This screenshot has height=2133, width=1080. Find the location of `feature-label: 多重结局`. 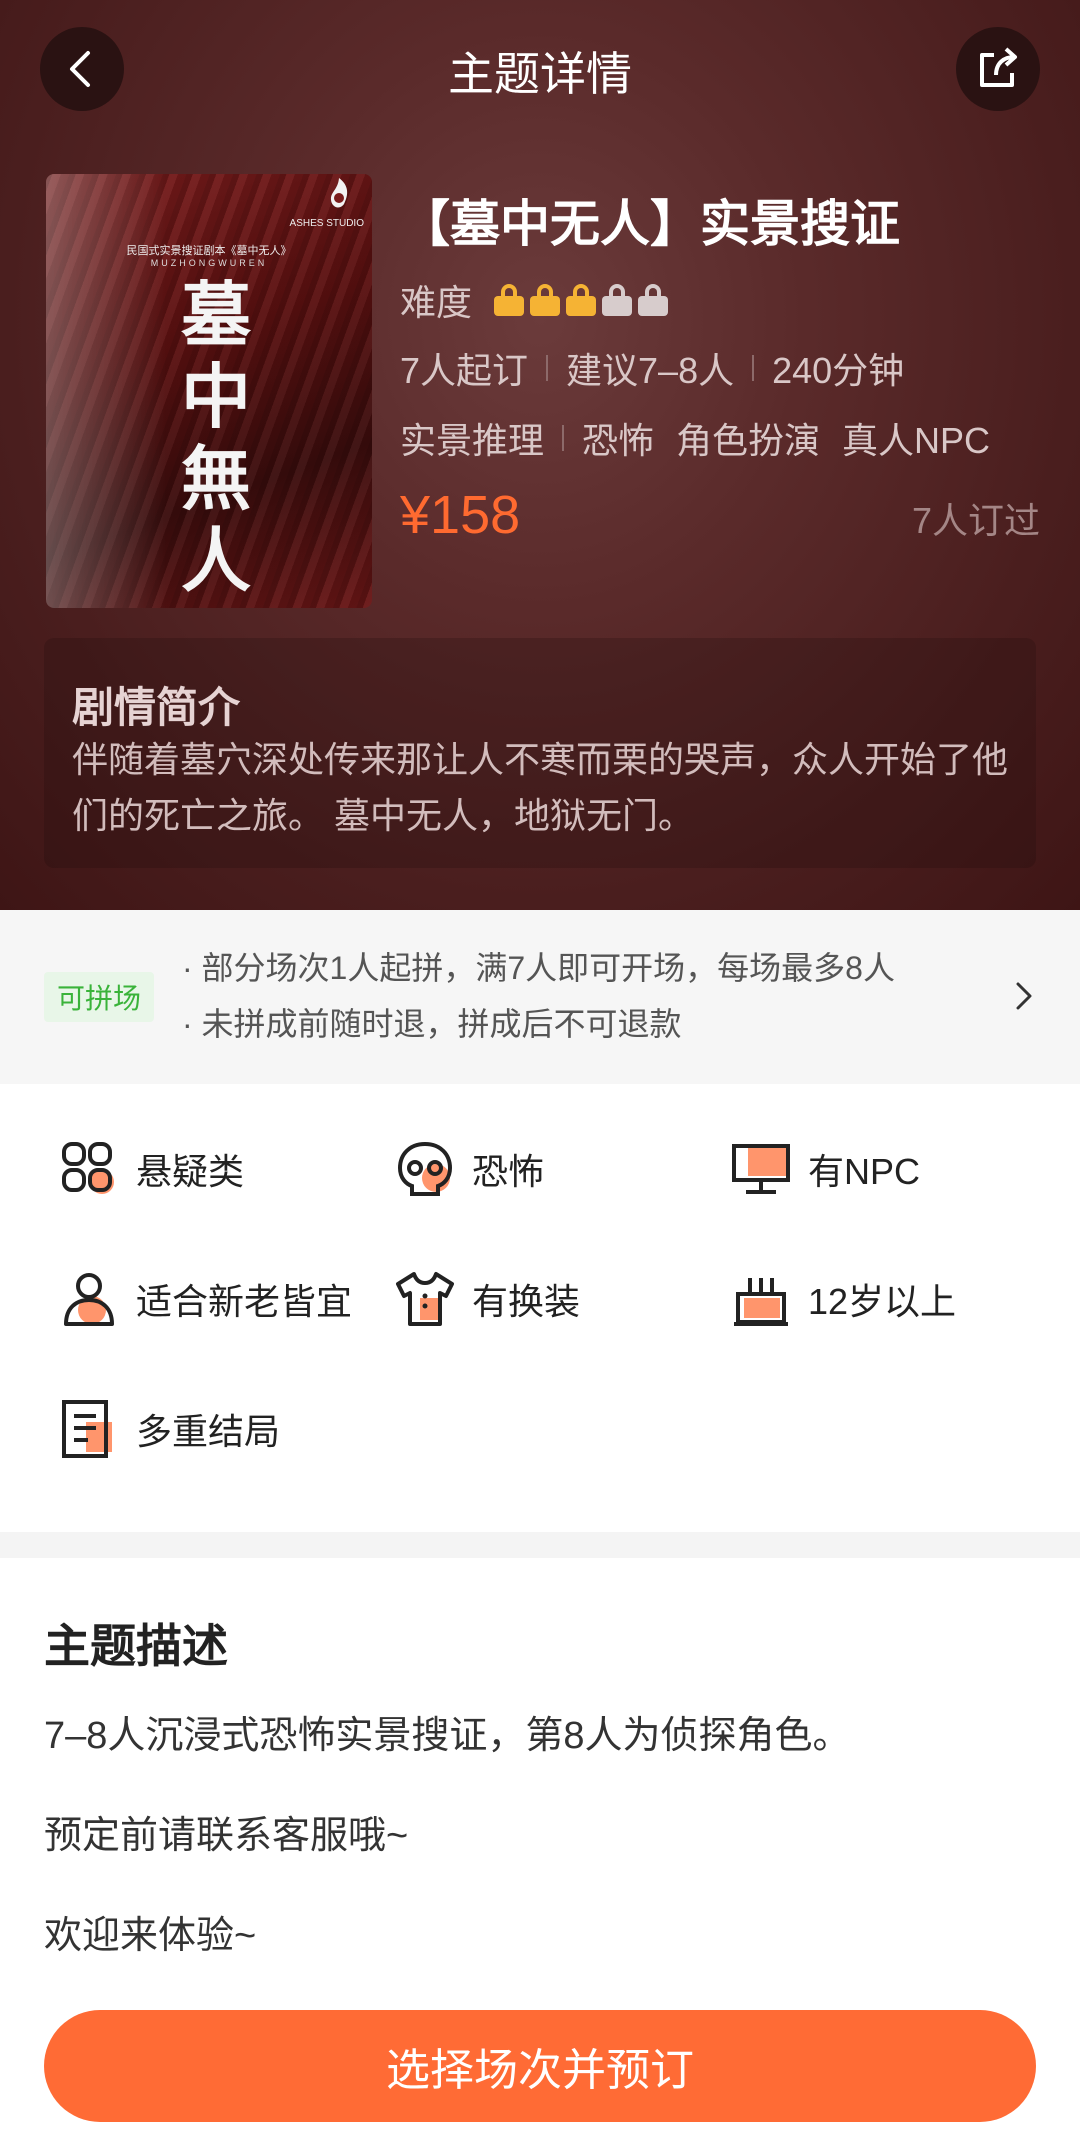

feature-label: 多重结局 is located at coordinates (208, 1431).